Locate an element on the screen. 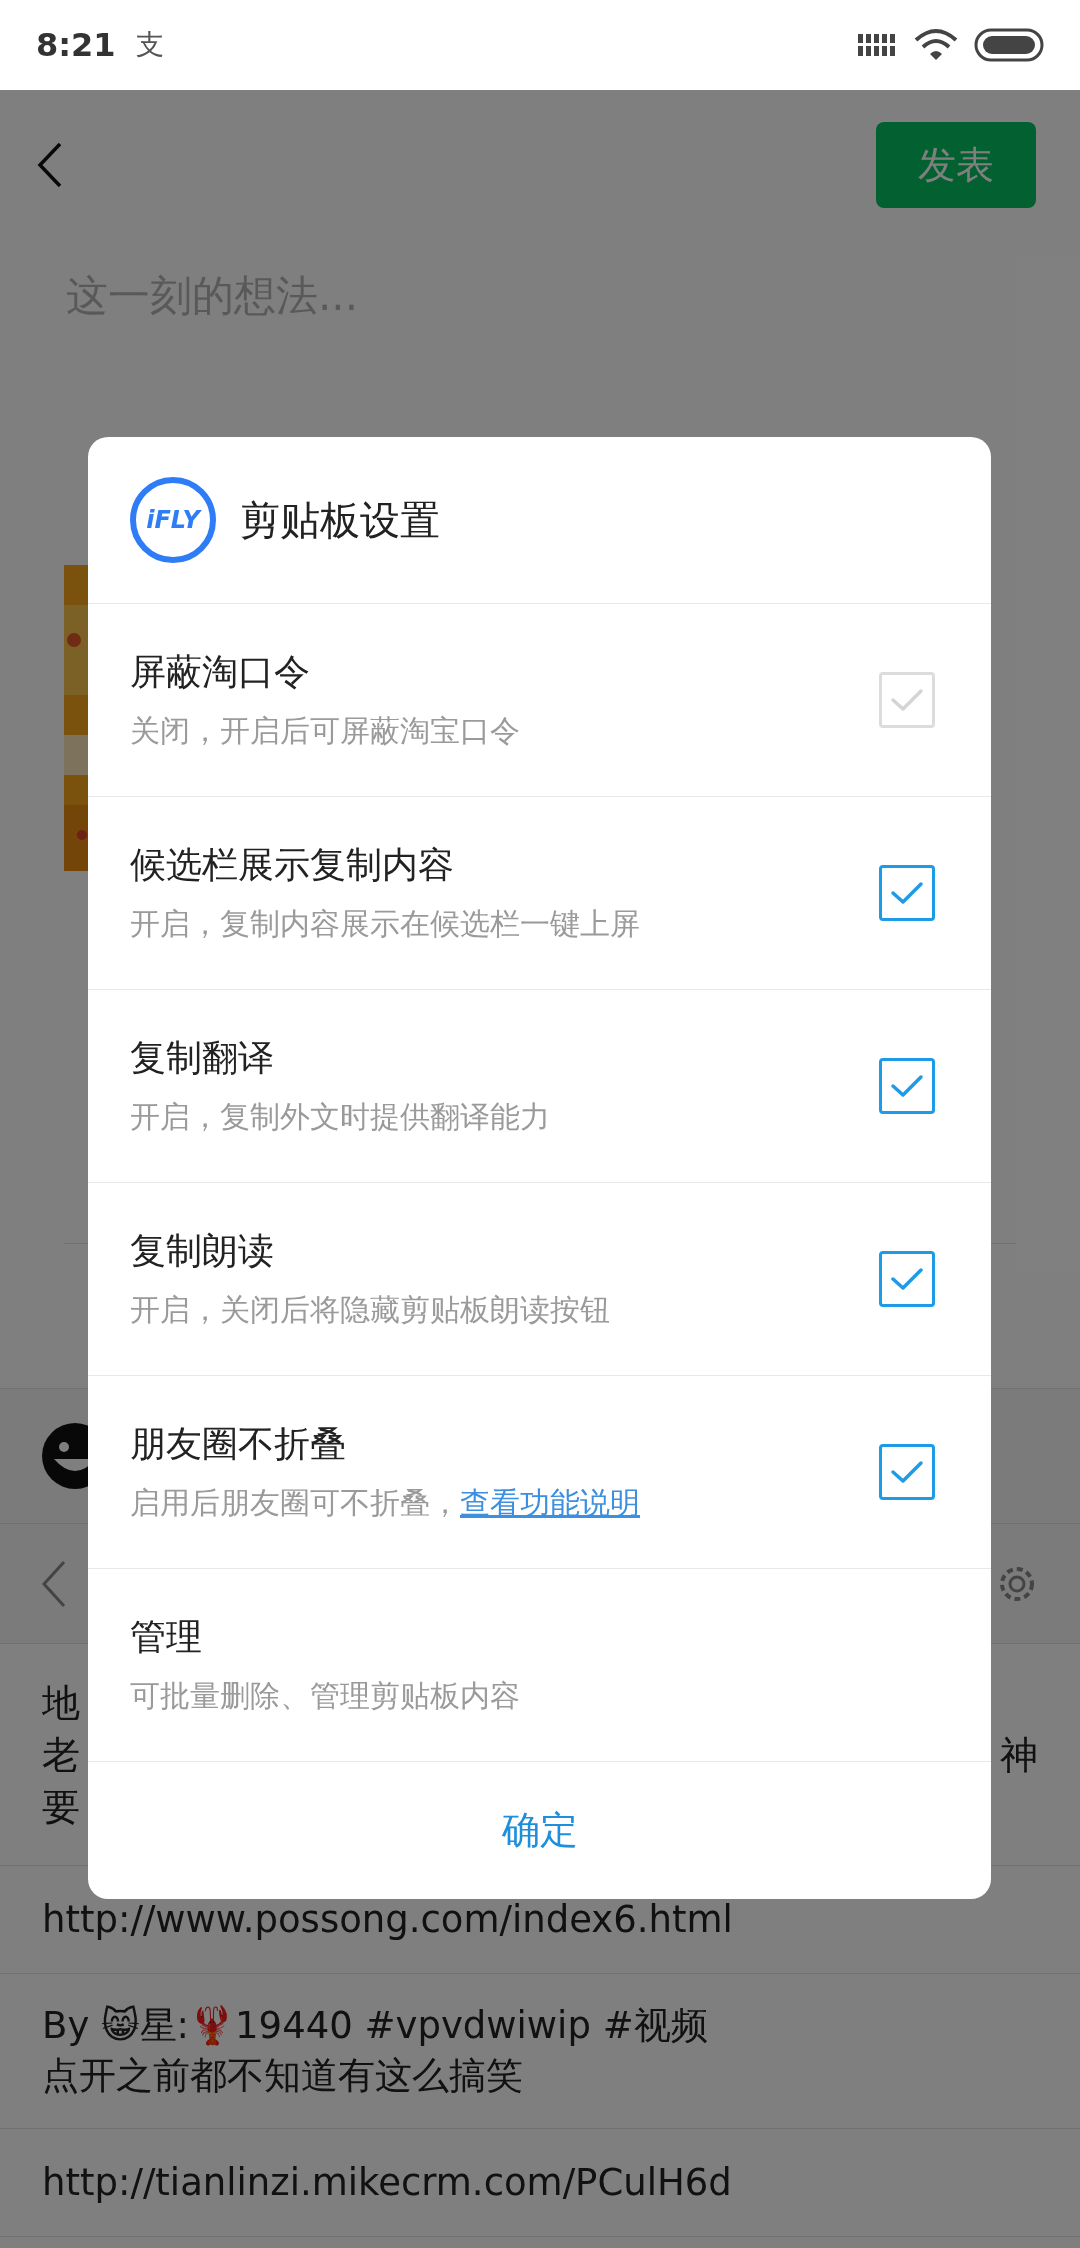 The height and width of the screenshot is (2248, 1080). wifi-icon is located at coordinates (936, 45).